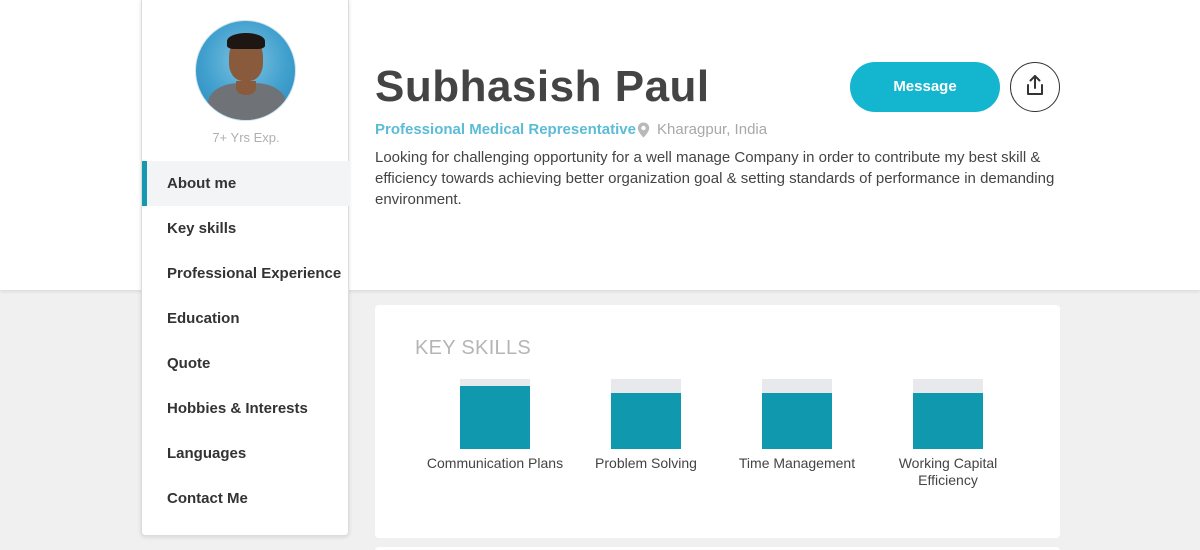 This screenshot has width=1200, height=550. Describe the element at coordinates (246, 137) in the screenshot. I see `experience-label: 7+ Yrs Exp.` at that location.